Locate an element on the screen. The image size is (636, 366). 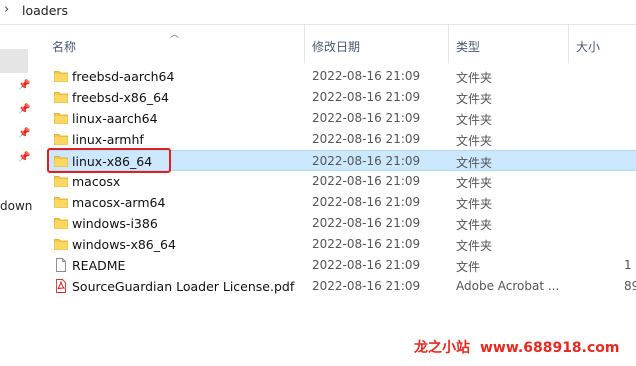
file-name: freebsd-aarch64 is located at coordinates (123, 76).